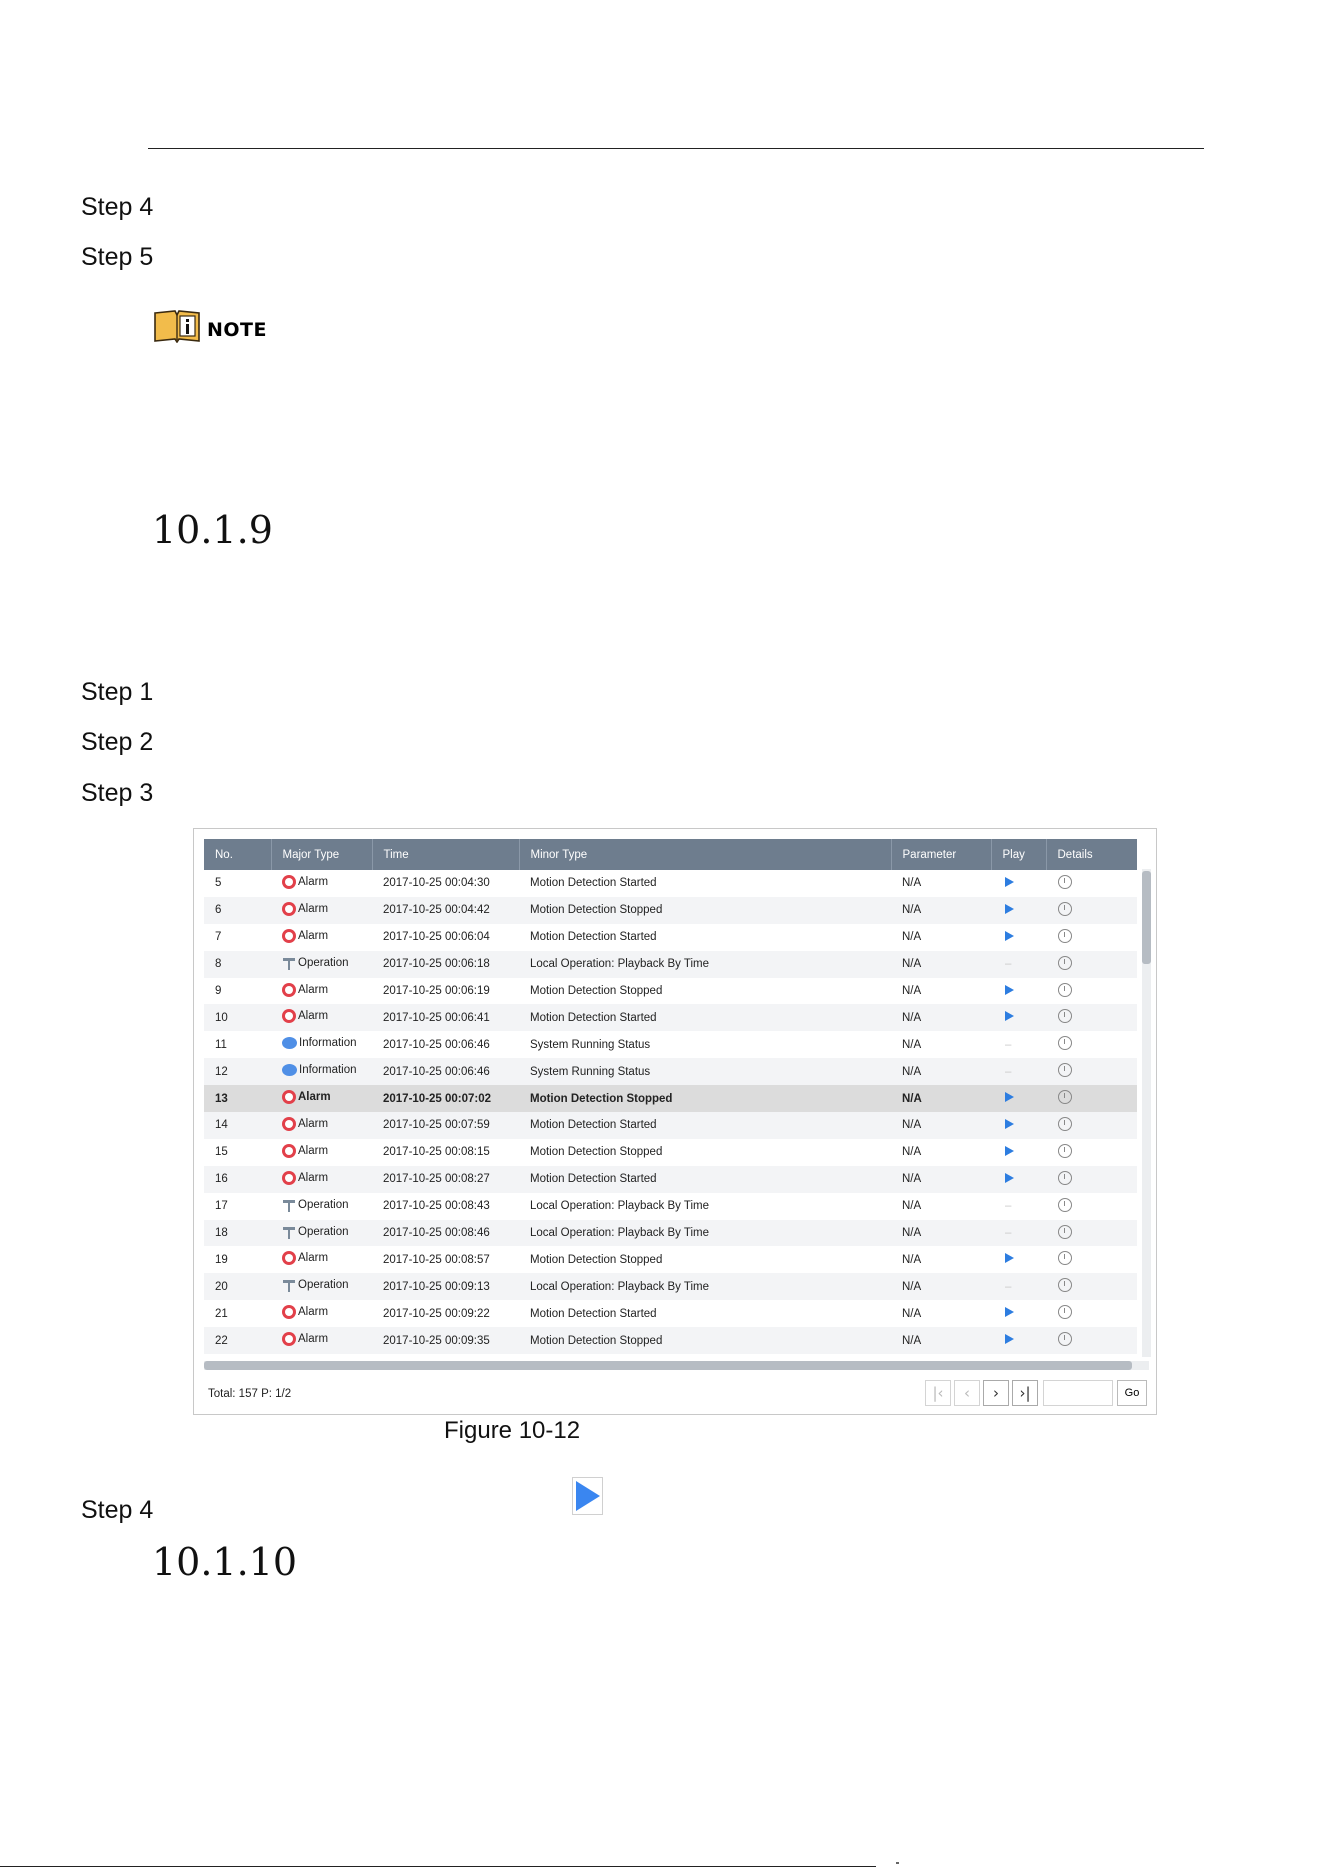 The height and width of the screenshot is (1872, 1324). What do you see at coordinates (117, 793) in the screenshot?
I see `step-label: Step 3` at bounding box center [117, 793].